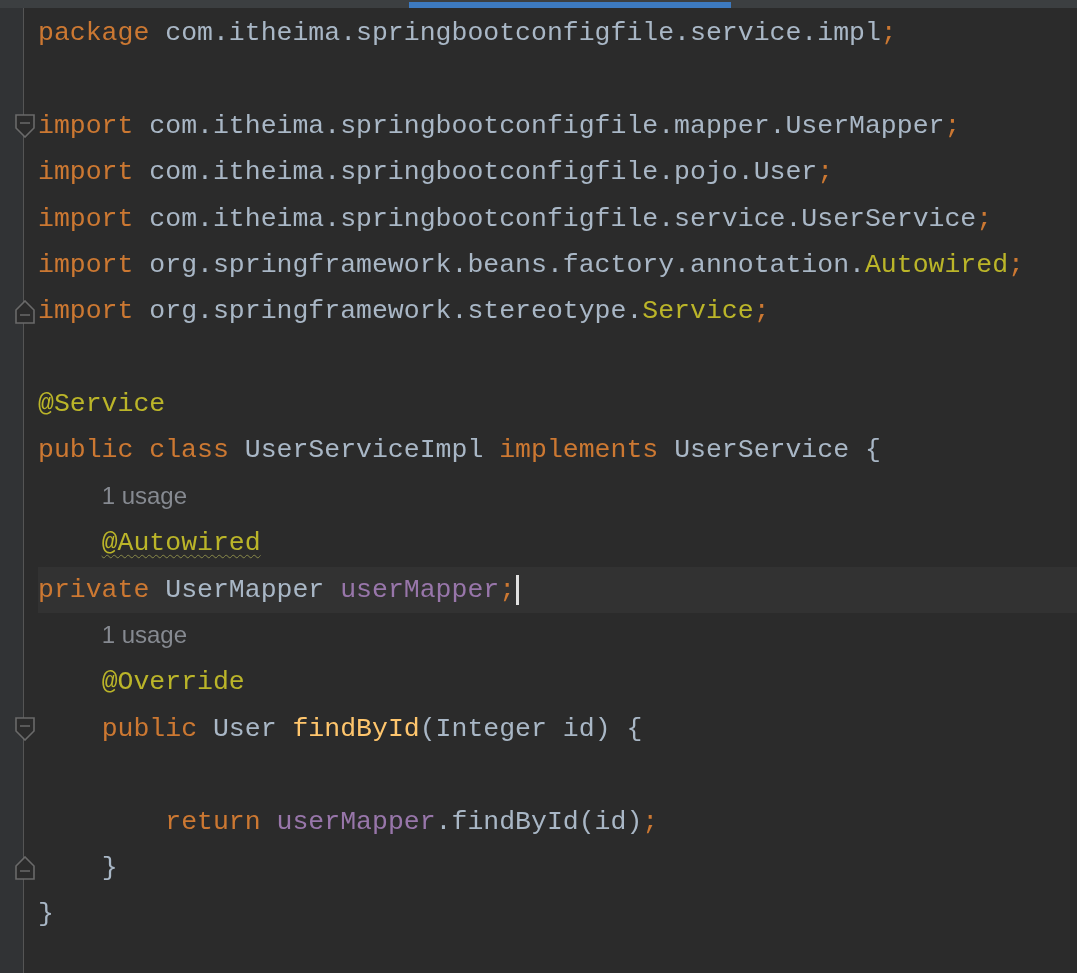  I want to click on code-line: public class UserServiceImpl implements UserService {, so click(459, 450).